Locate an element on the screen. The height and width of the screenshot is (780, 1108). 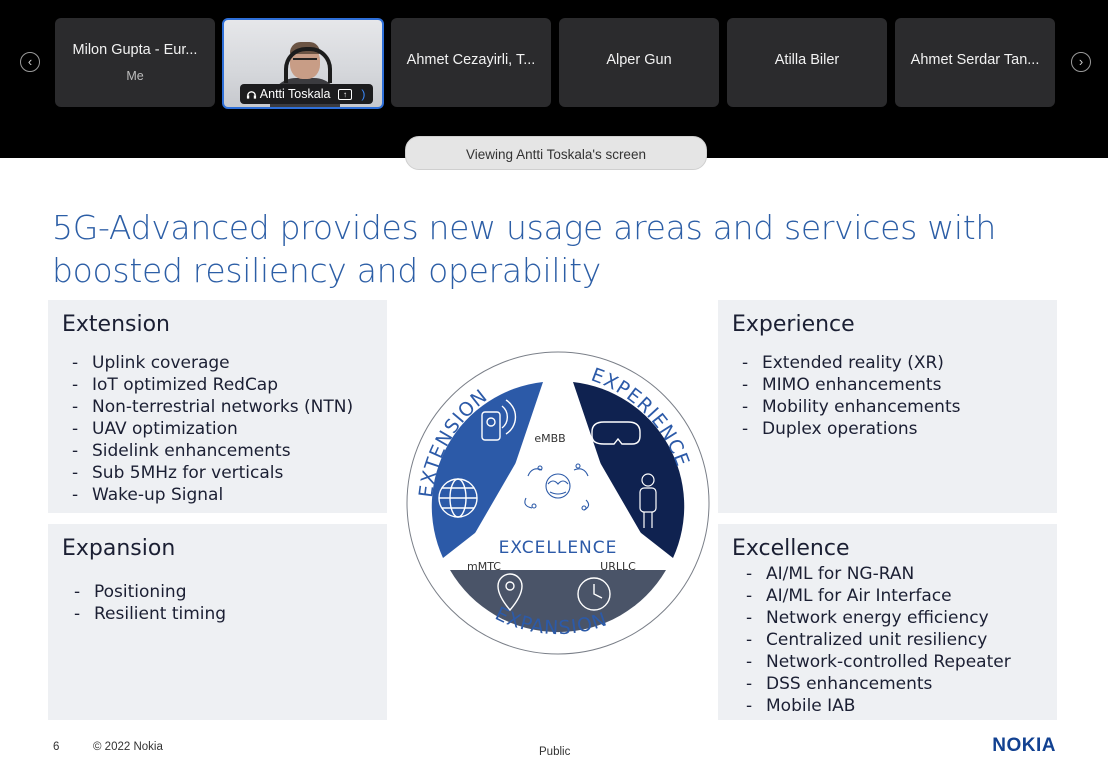
participant-name: Atilla Biler is located at coordinates (807, 60).